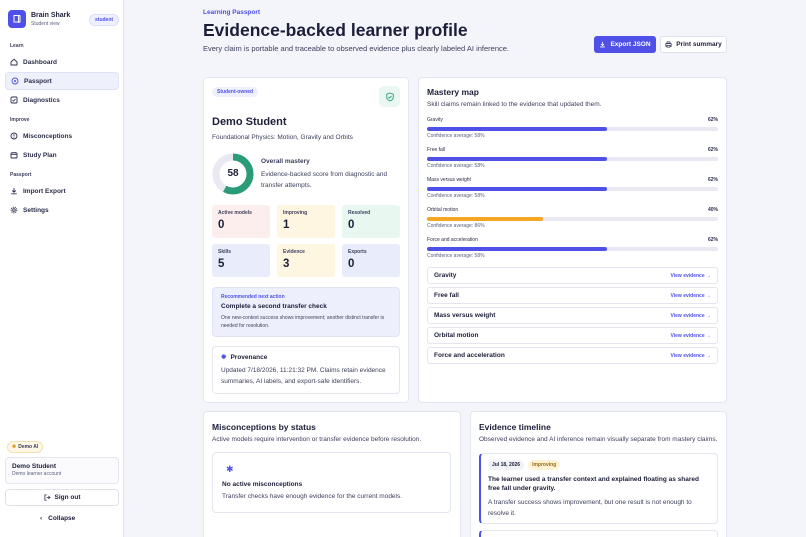 The width and height of the screenshot is (806, 537). What do you see at coordinates (253, 297) in the screenshot?
I see `next-action-eyebrow: Recommended next action` at bounding box center [253, 297].